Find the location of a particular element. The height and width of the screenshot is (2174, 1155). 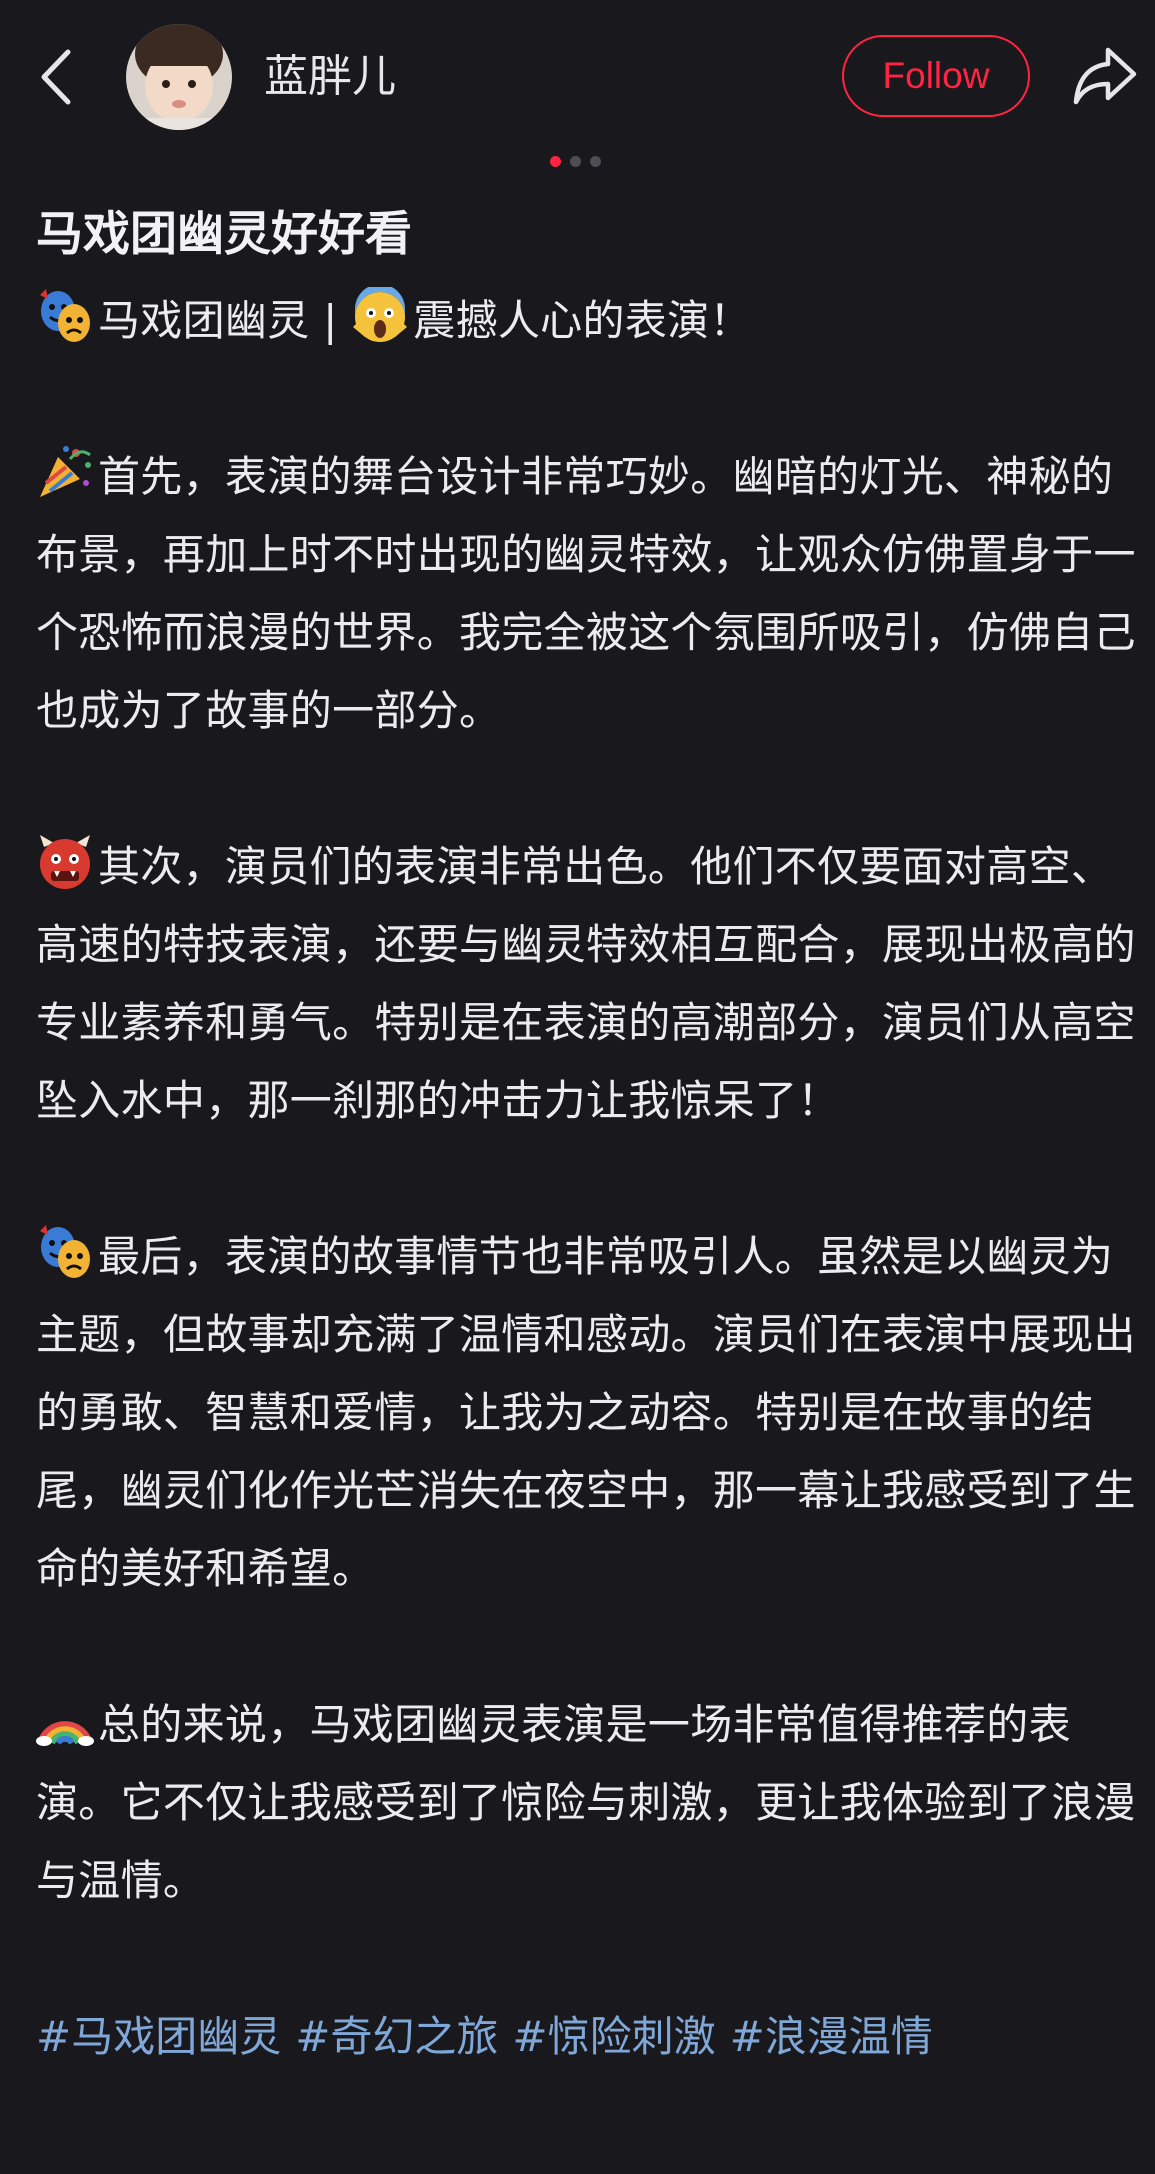

follow-button: Follow is located at coordinates (936, 76).